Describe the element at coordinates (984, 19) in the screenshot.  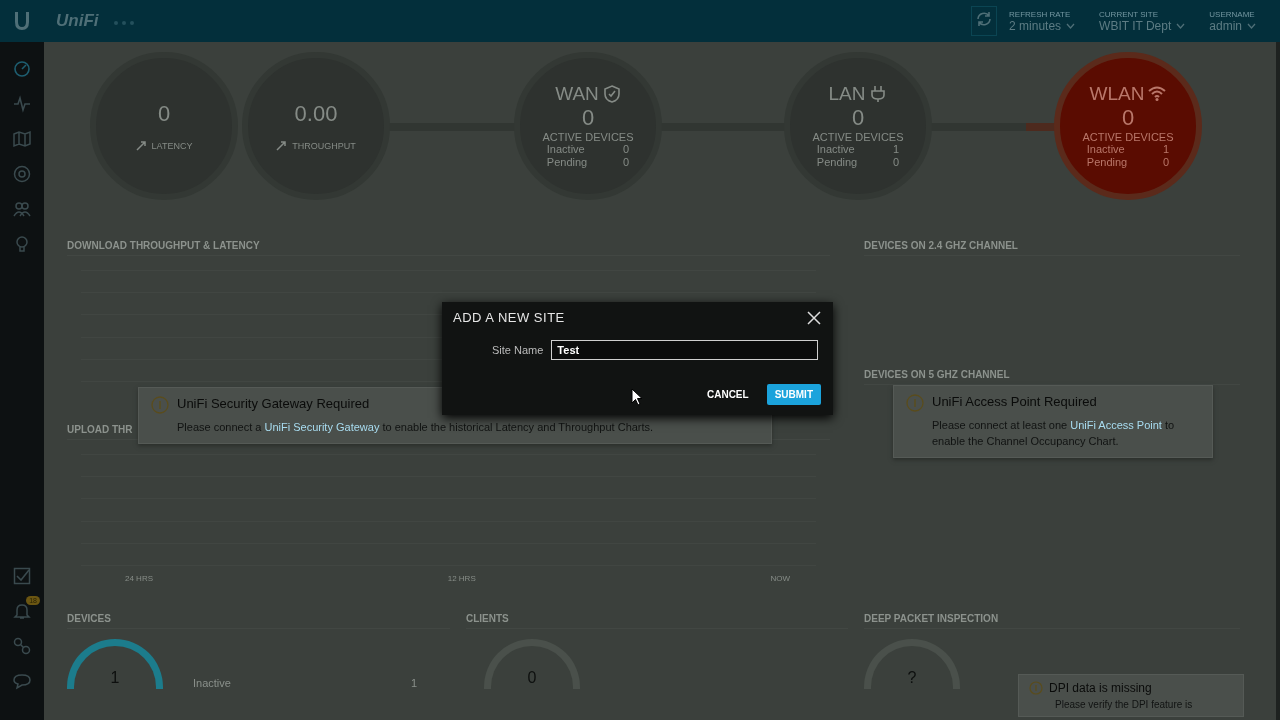
I see `refresh-icon` at that location.